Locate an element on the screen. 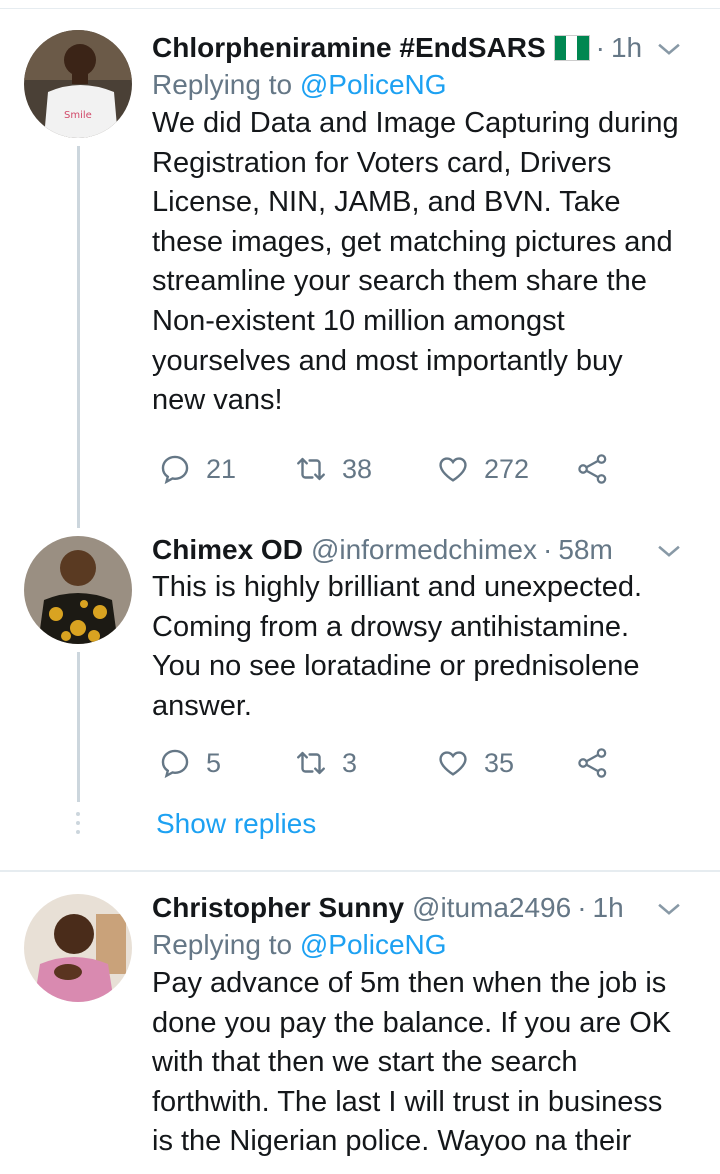 This screenshot has width=720, height=1174. user-handle: @informedchimex is located at coordinates (424, 550).